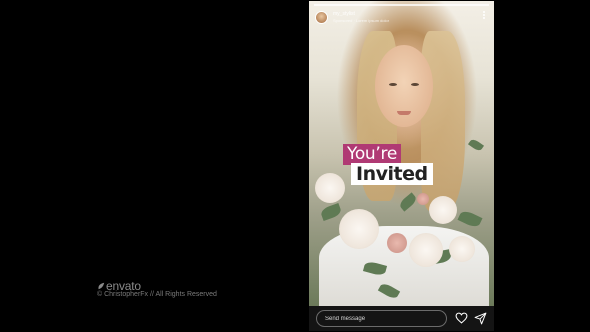  What do you see at coordinates (480, 318) in the screenshot?
I see `send-icon` at bounding box center [480, 318].